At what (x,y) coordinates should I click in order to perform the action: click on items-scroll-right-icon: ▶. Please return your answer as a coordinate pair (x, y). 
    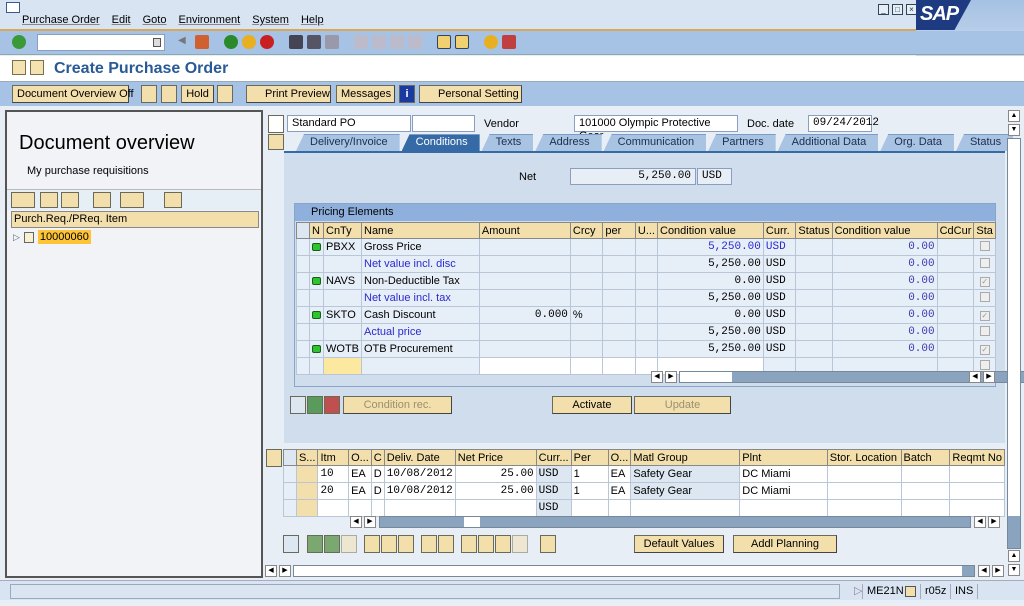
    Looking at the image, I should click on (370, 522).